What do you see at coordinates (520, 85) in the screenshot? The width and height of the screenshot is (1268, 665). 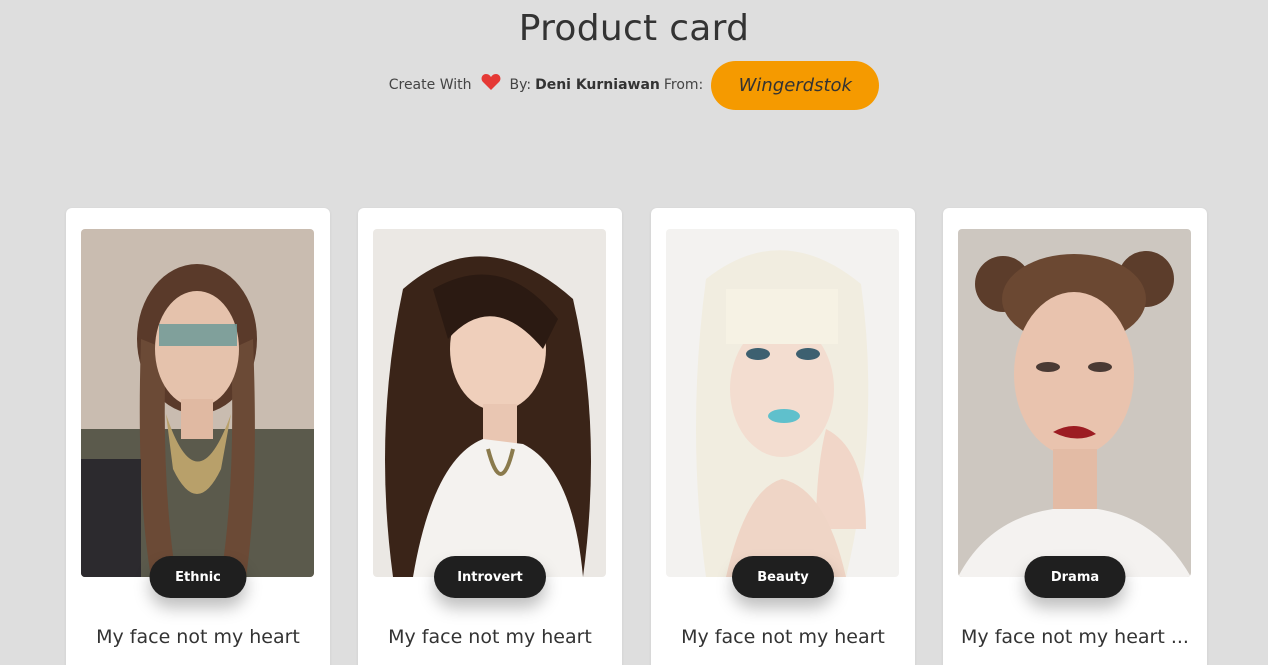 I see `by-label: By:` at bounding box center [520, 85].